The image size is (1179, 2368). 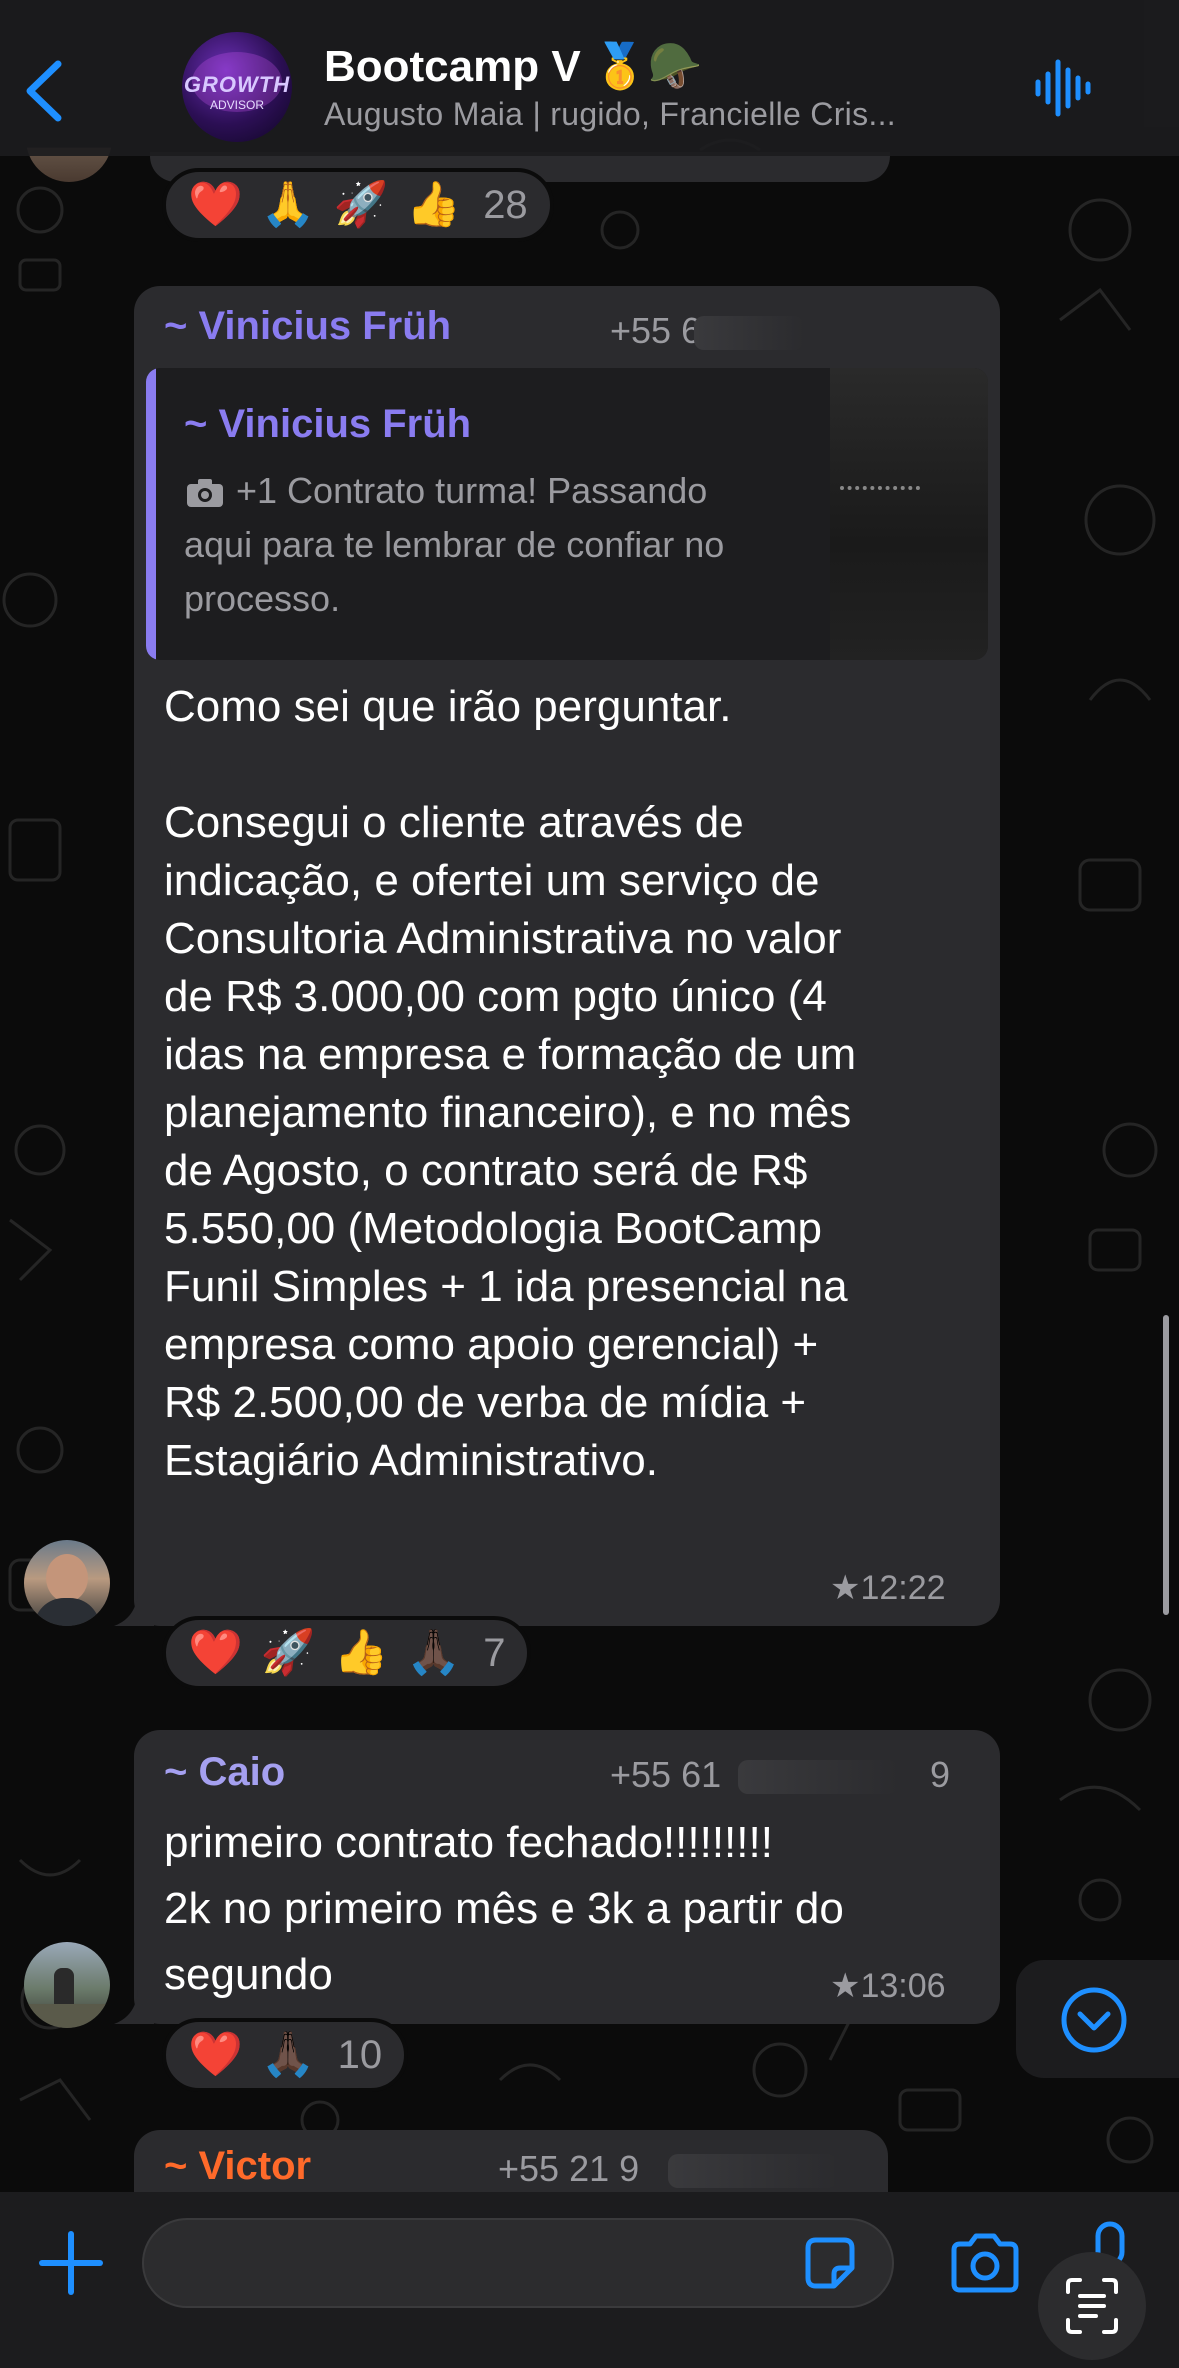 I want to click on camera-button, so click(x=985, y=2263).